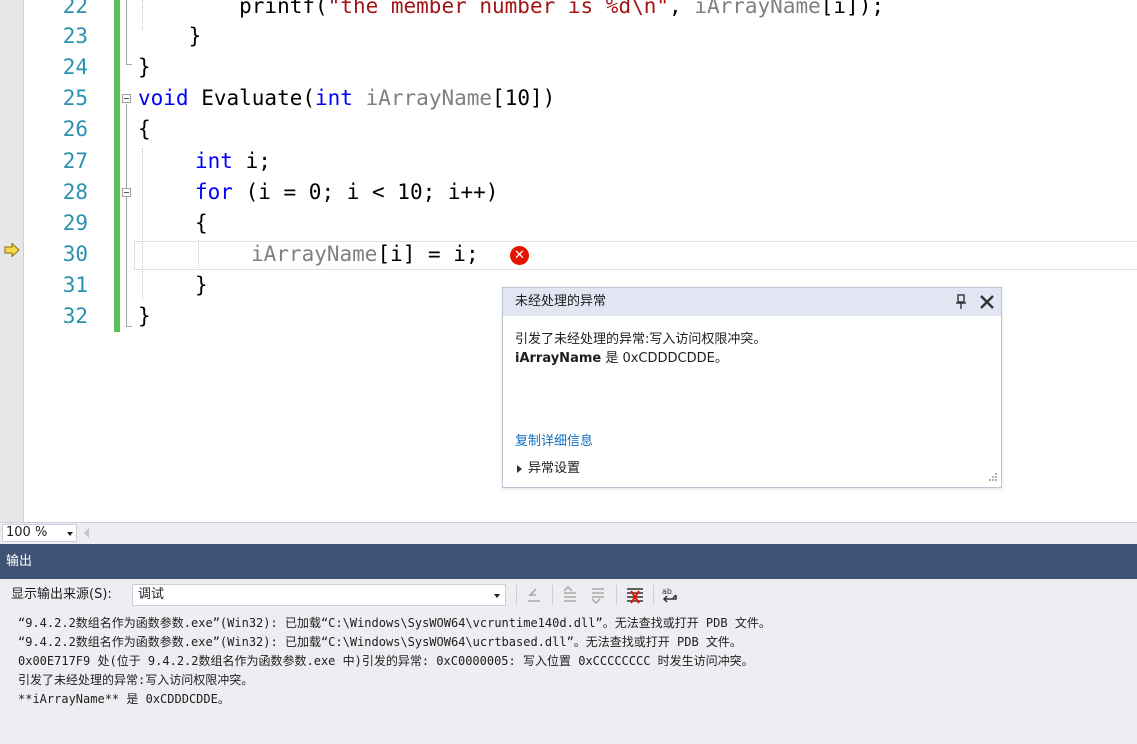 The width and height of the screenshot is (1137, 744). Describe the element at coordinates (19, 561) in the screenshot. I see `output-title: 输出` at that location.